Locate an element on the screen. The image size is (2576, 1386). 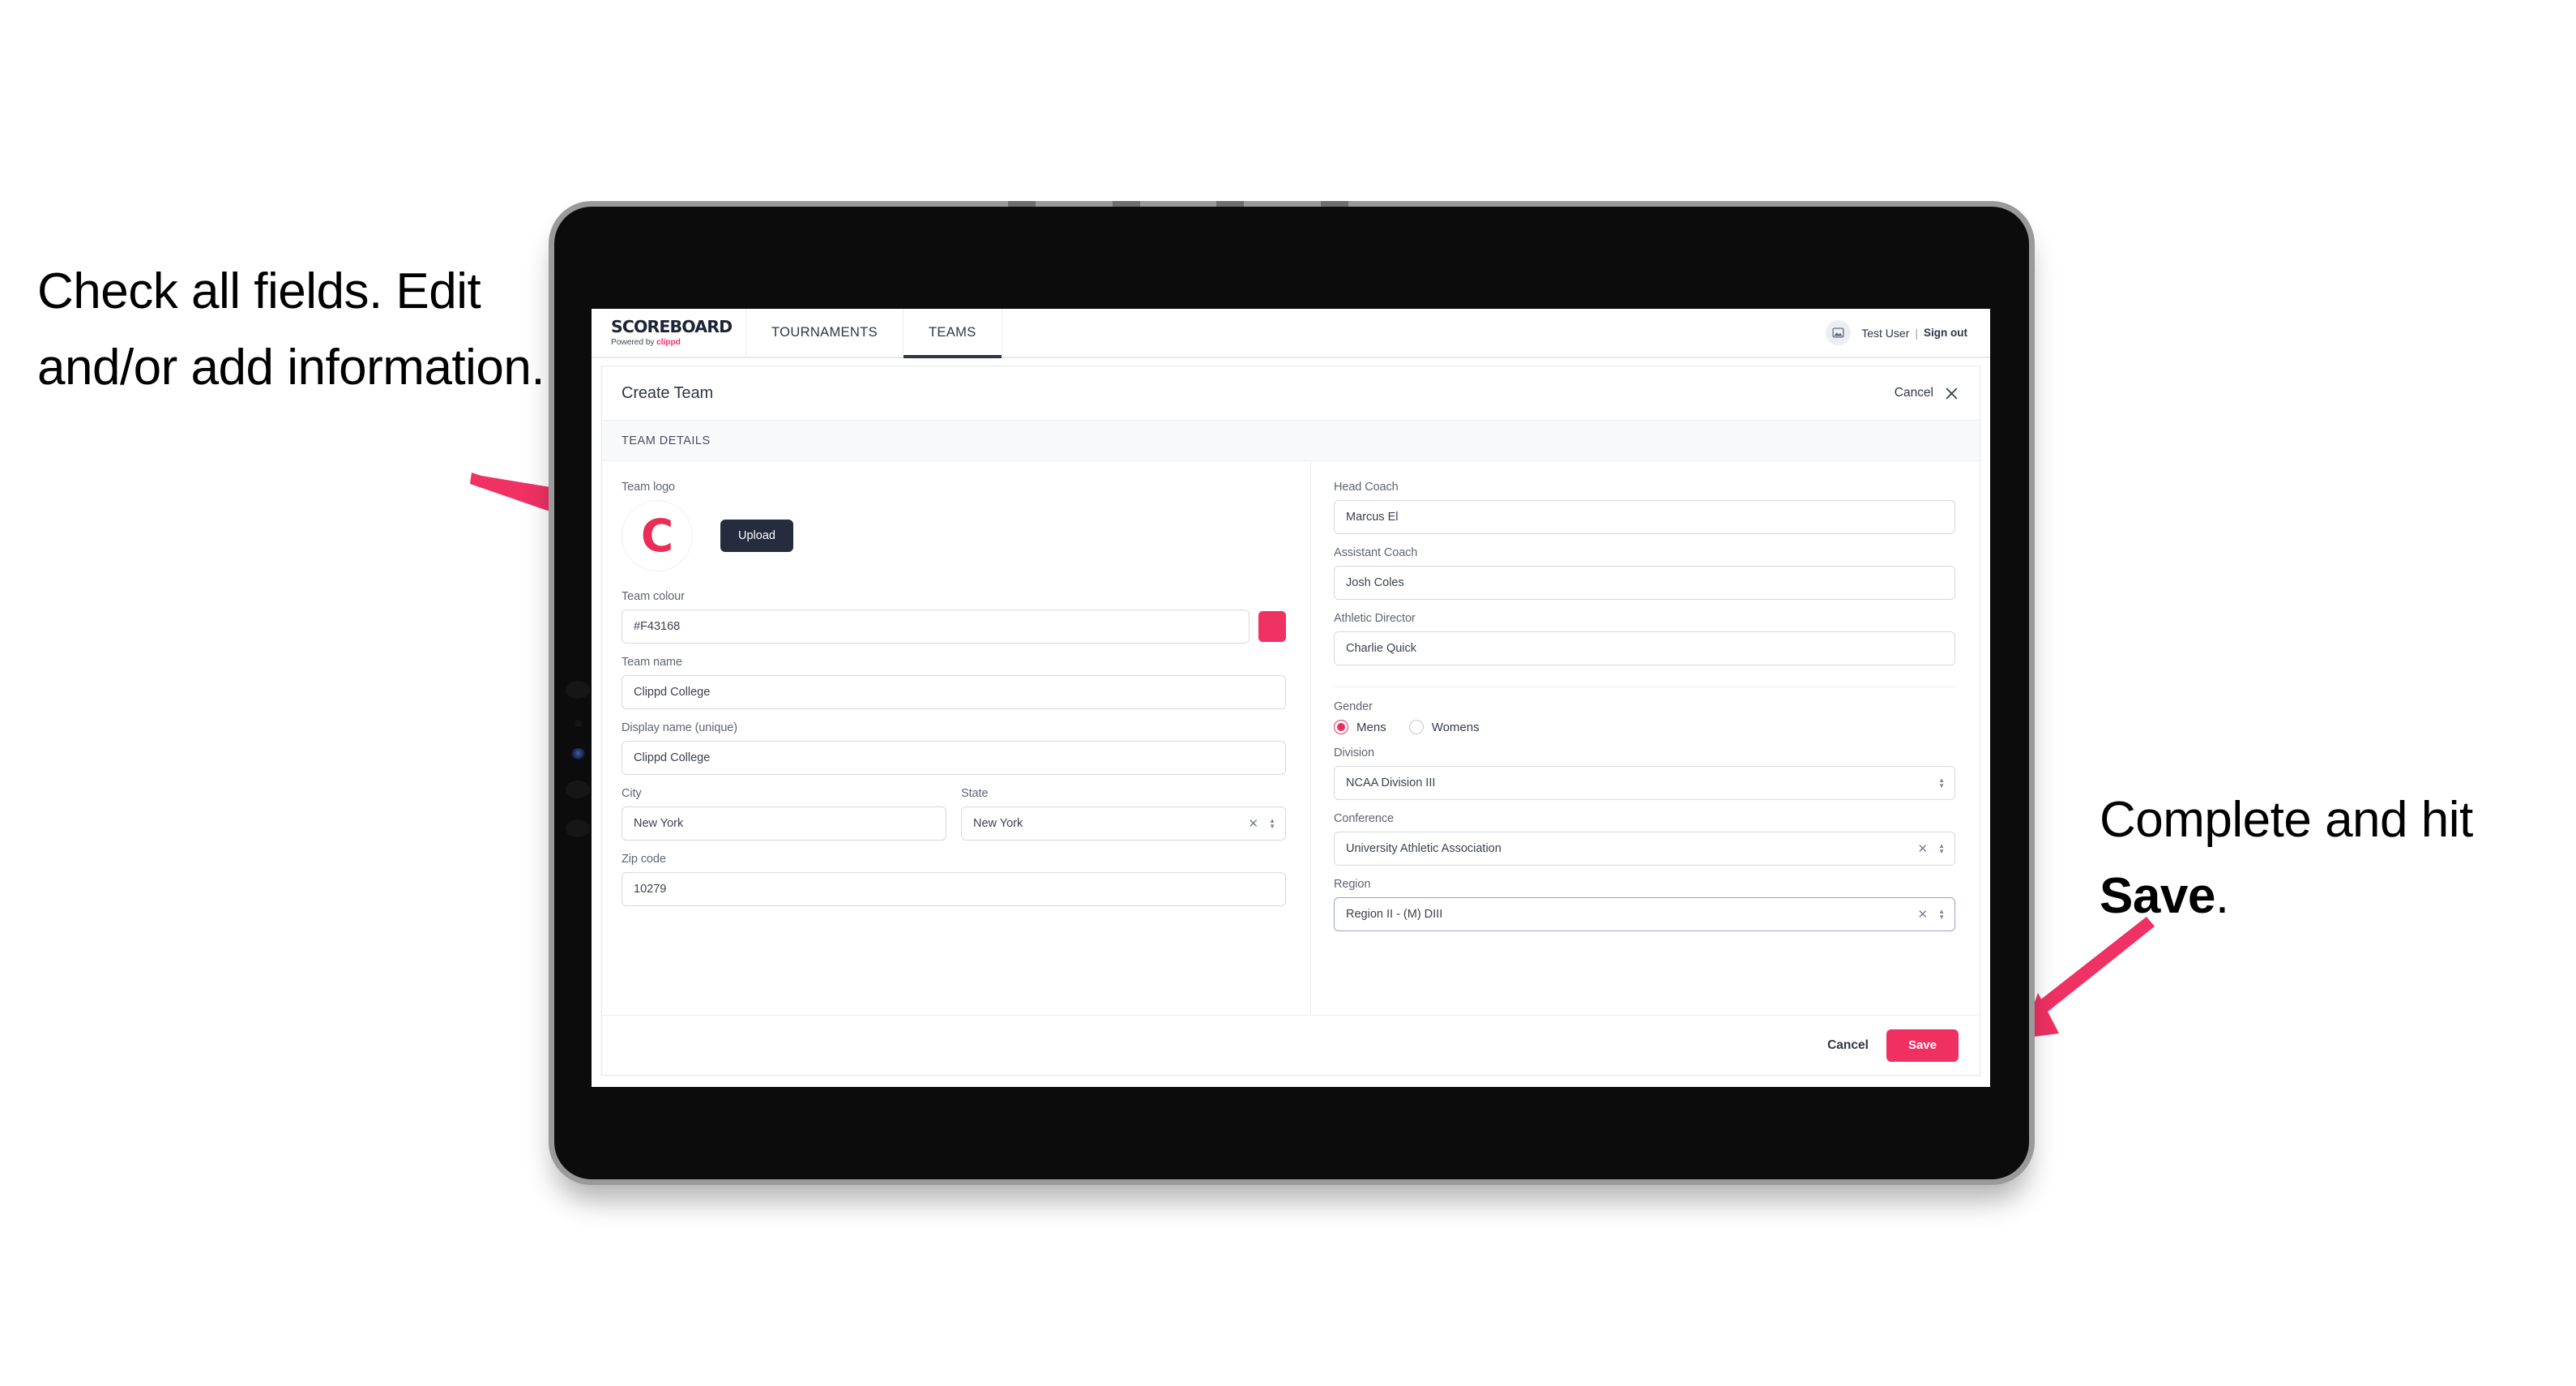
division-select-wrapper: NCAA Division III ▲ ▼ is located at coordinates (1644, 783).